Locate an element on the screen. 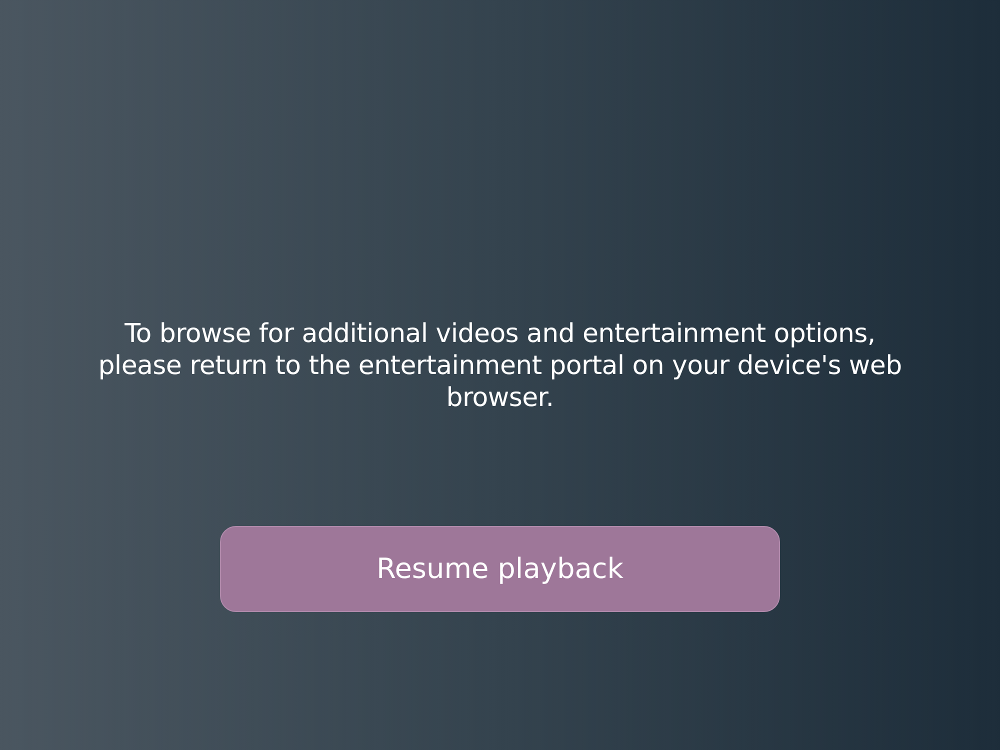 The height and width of the screenshot is (750, 1000). info-message: To browse for additional videos and entertainment options, please return to the entertainment portal on your device's web browser. is located at coordinates (500, 366).